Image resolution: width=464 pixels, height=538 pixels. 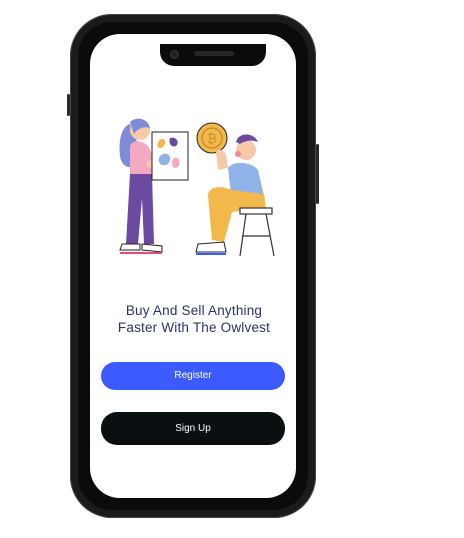 What do you see at coordinates (193, 376) in the screenshot?
I see `register-button: Register` at bounding box center [193, 376].